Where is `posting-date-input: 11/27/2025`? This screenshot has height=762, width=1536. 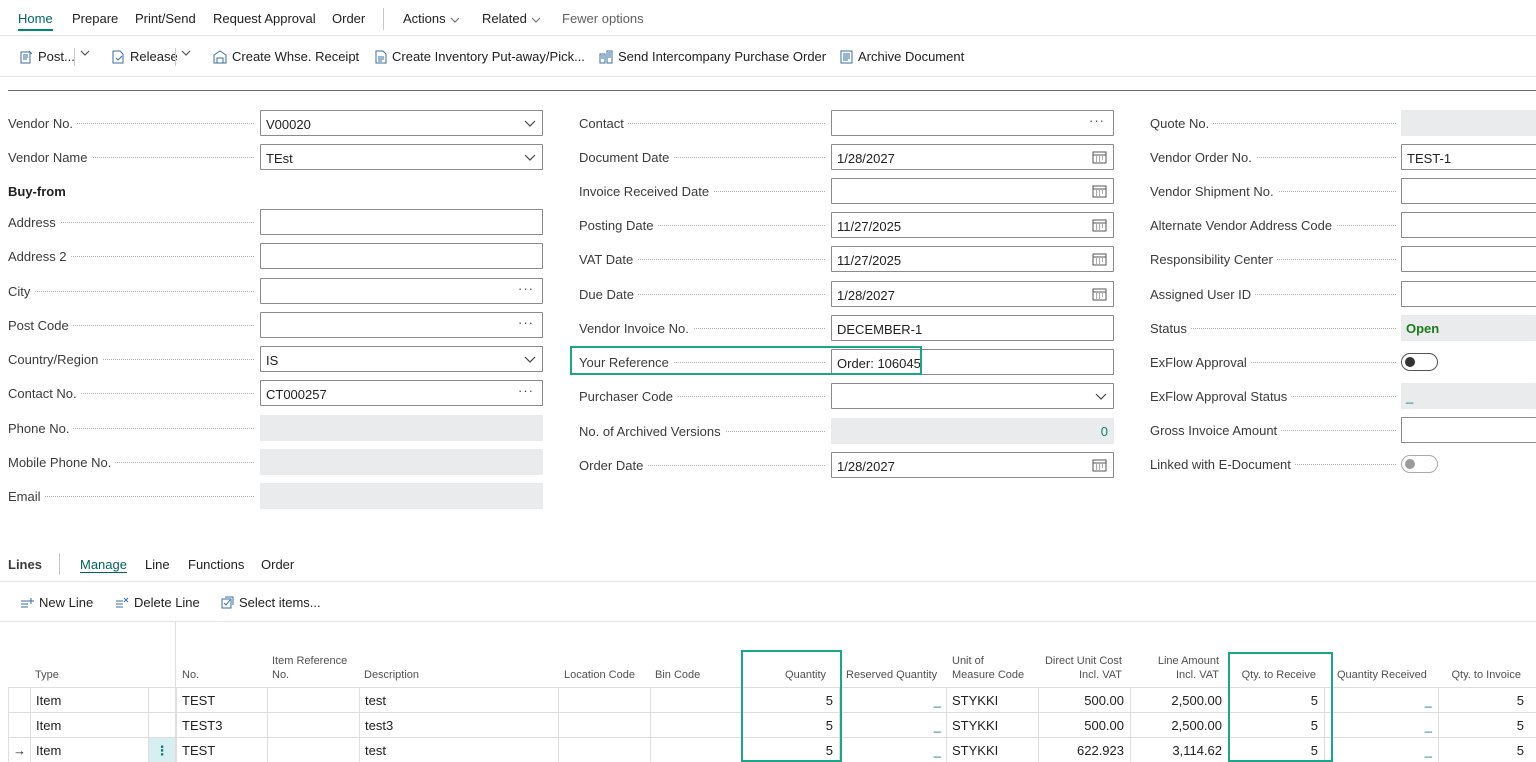
posting-date-input: 11/27/2025 is located at coordinates (972, 225).